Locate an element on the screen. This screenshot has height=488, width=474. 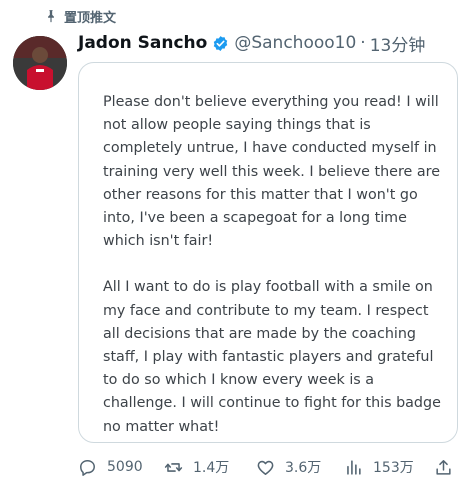
share-button is located at coordinates (443, 467).